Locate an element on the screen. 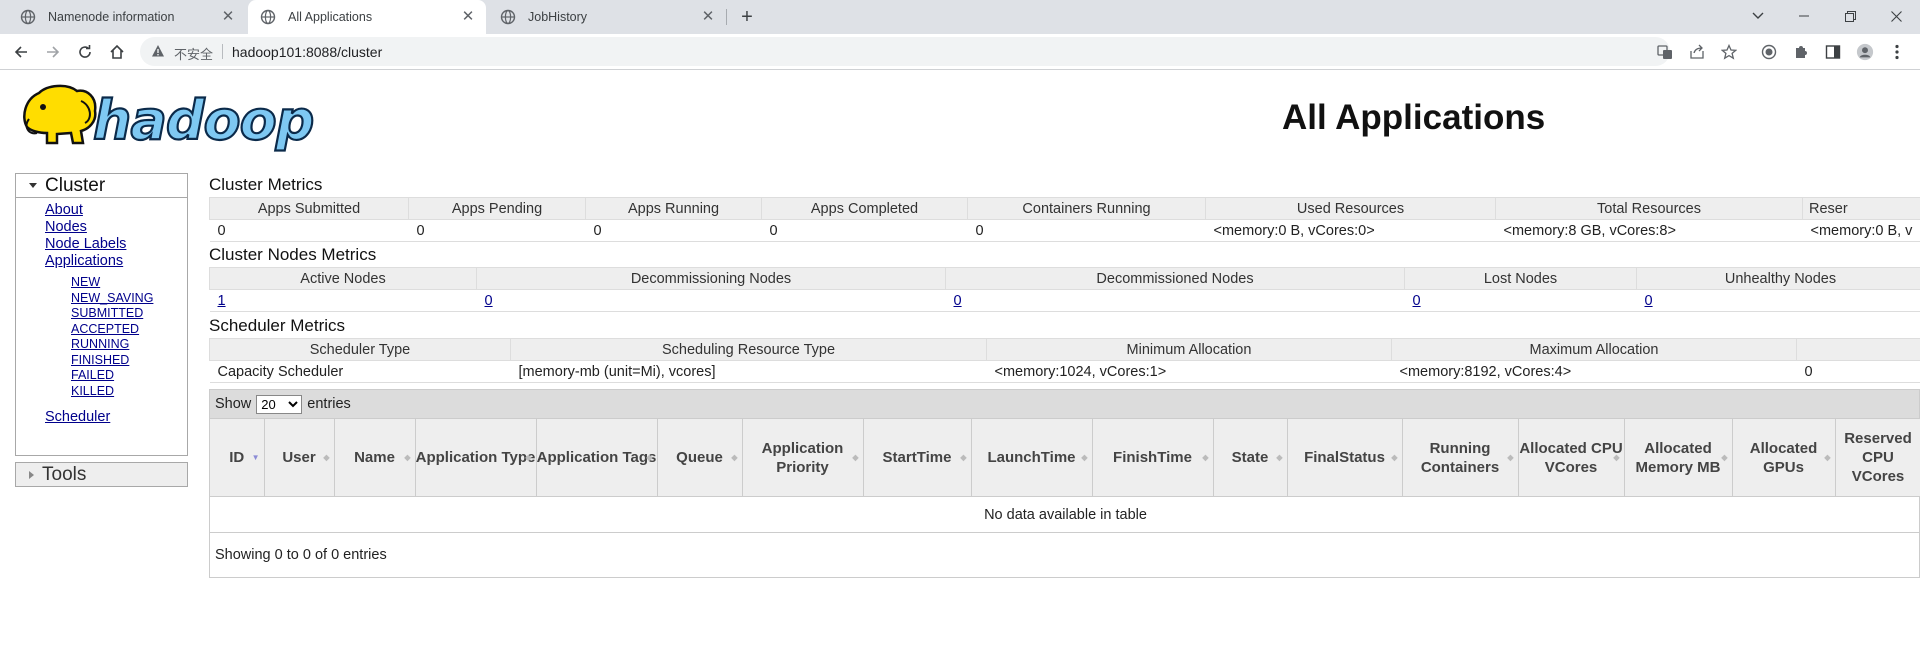 The width and height of the screenshot is (1920, 669). col-apps-submitted: Apps Submitted is located at coordinates (309, 208).